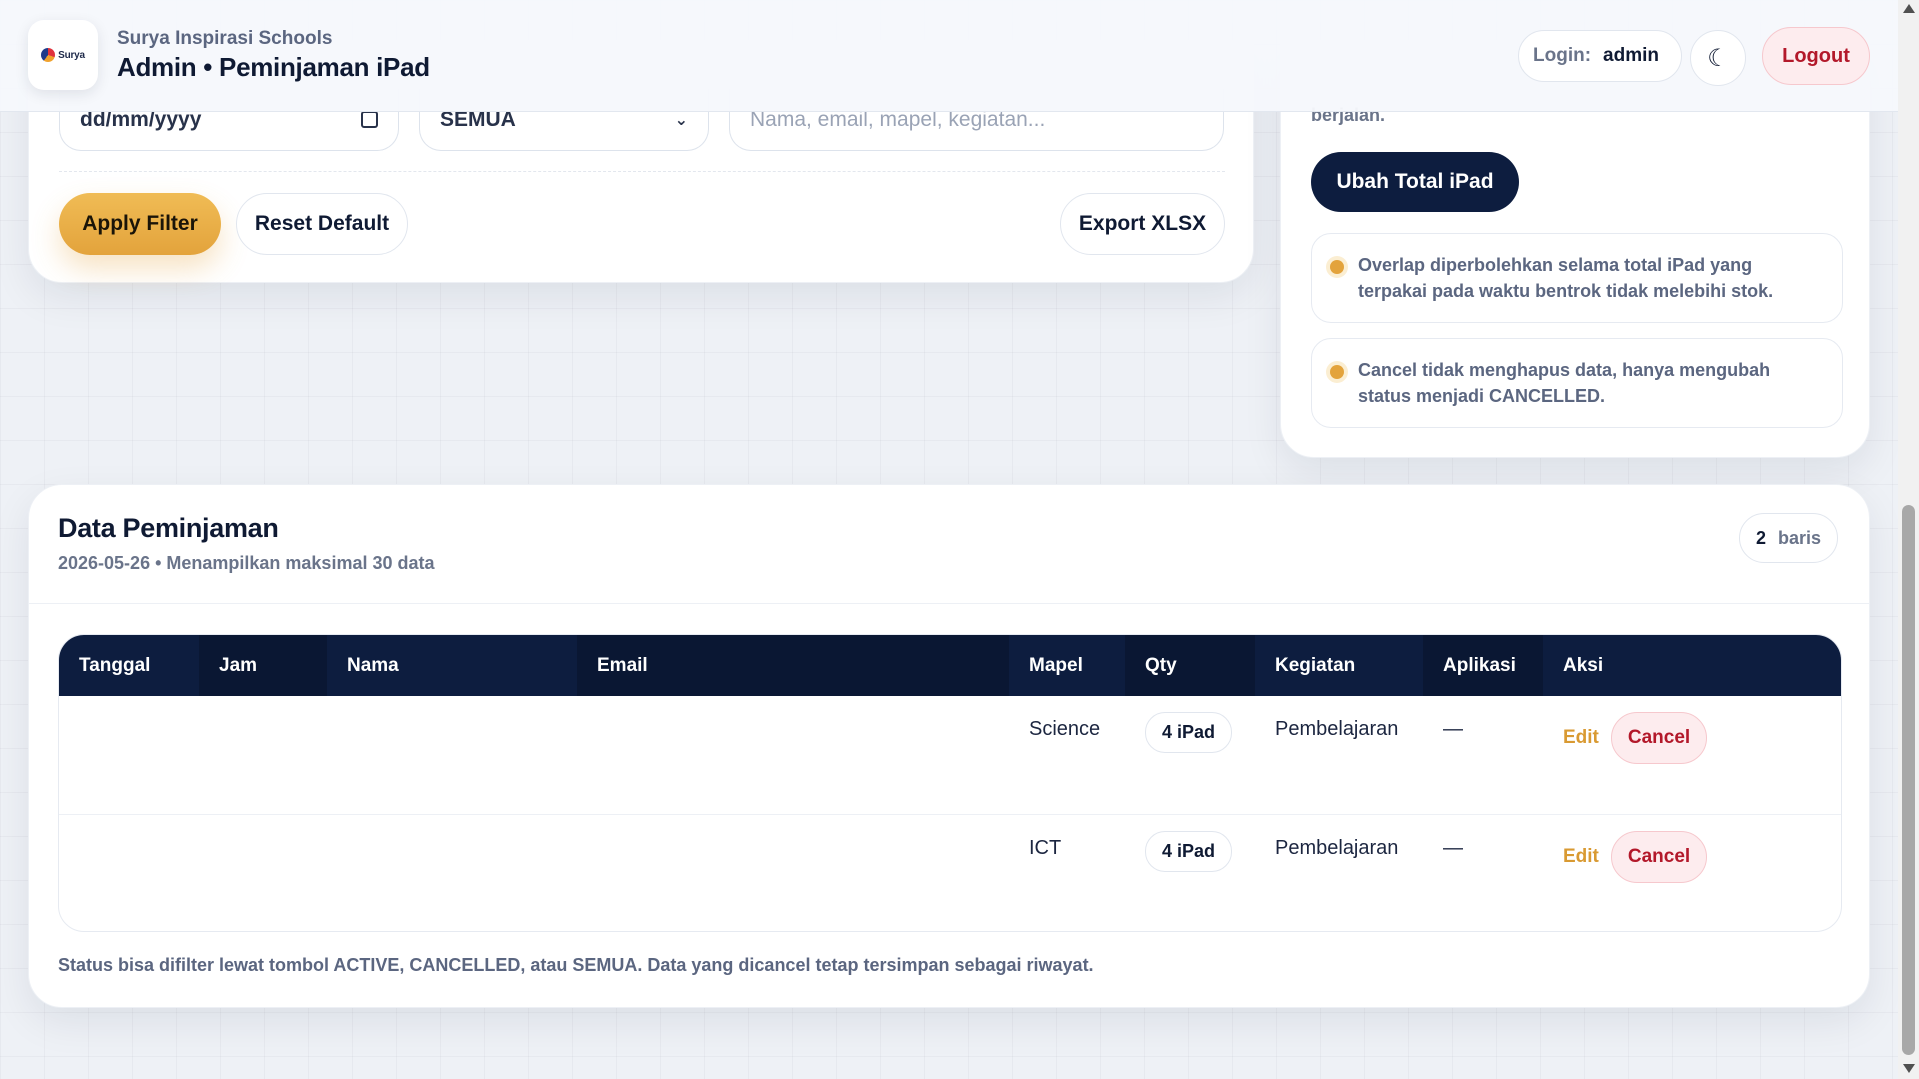 Image resolution: width=1919 pixels, height=1079 pixels. I want to click on ubah-total-ipad-button: Ubah Total iPad, so click(1415, 182).